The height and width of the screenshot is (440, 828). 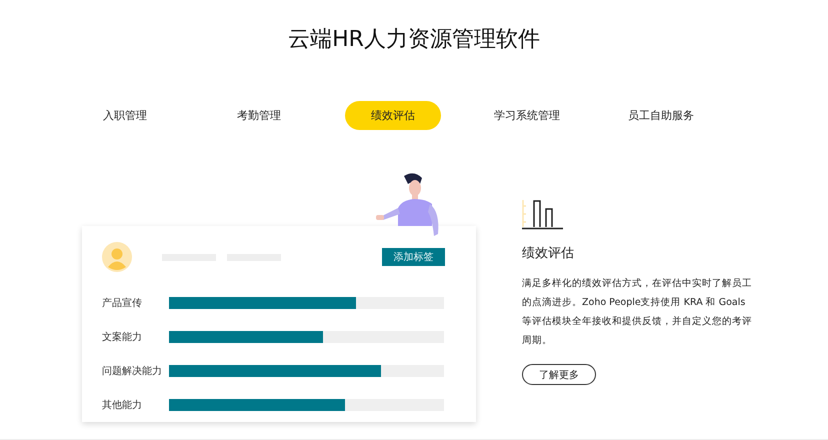 I want to click on skill-label: 文案能力, so click(x=122, y=337).